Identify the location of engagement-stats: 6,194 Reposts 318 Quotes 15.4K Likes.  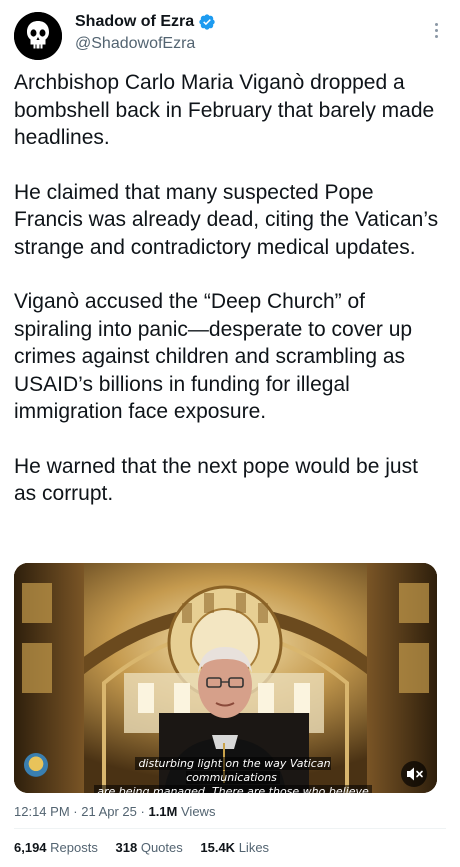
(148, 847).